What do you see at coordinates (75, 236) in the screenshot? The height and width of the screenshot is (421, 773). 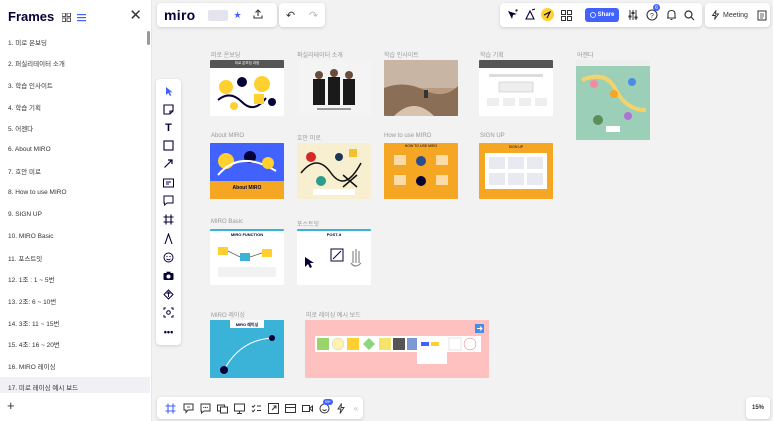 I see `frame-list-item: 10. MIRO Basic` at bounding box center [75, 236].